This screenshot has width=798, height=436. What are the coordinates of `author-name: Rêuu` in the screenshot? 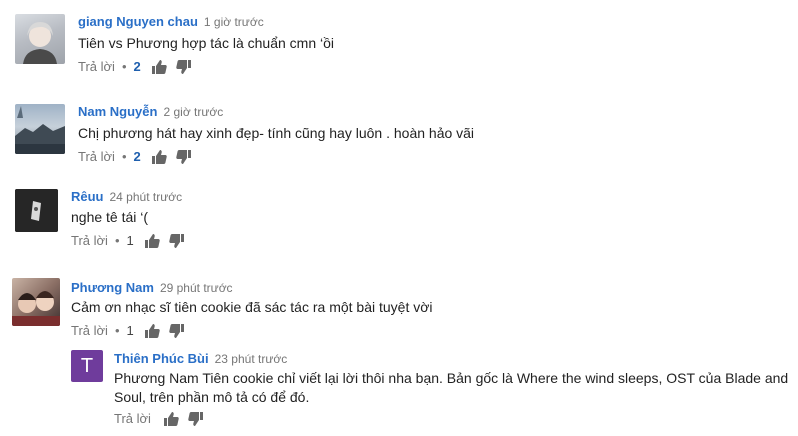 It's located at (87, 196).